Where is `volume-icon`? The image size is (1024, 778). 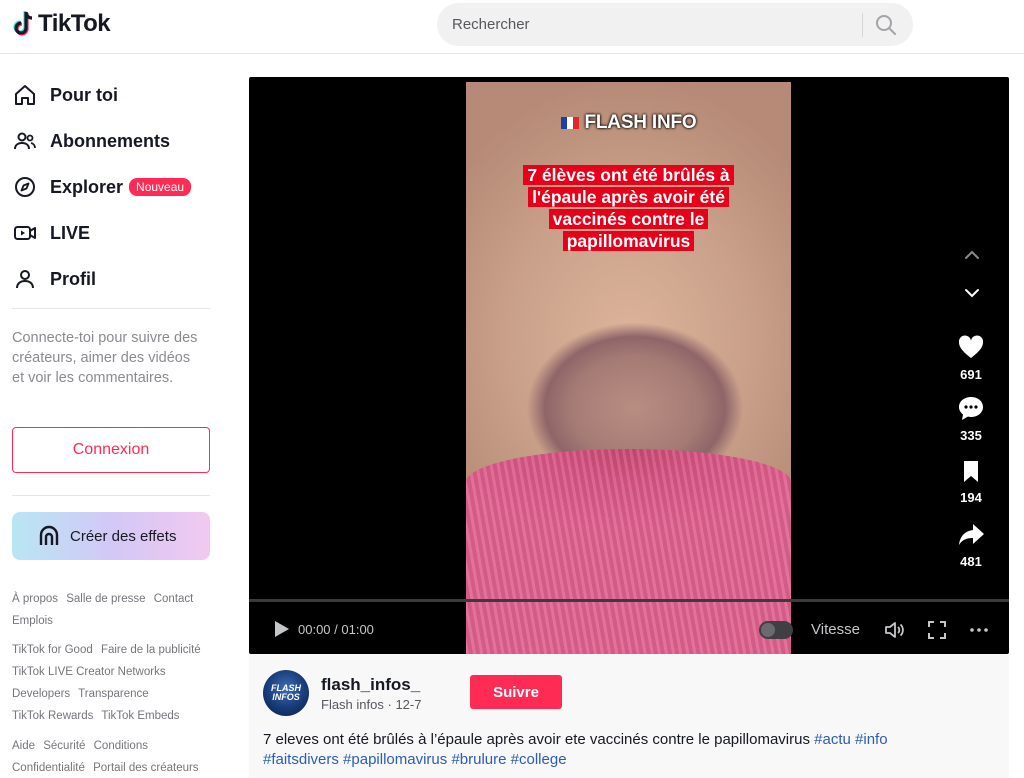
volume-icon is located at coordinates (895, 630).